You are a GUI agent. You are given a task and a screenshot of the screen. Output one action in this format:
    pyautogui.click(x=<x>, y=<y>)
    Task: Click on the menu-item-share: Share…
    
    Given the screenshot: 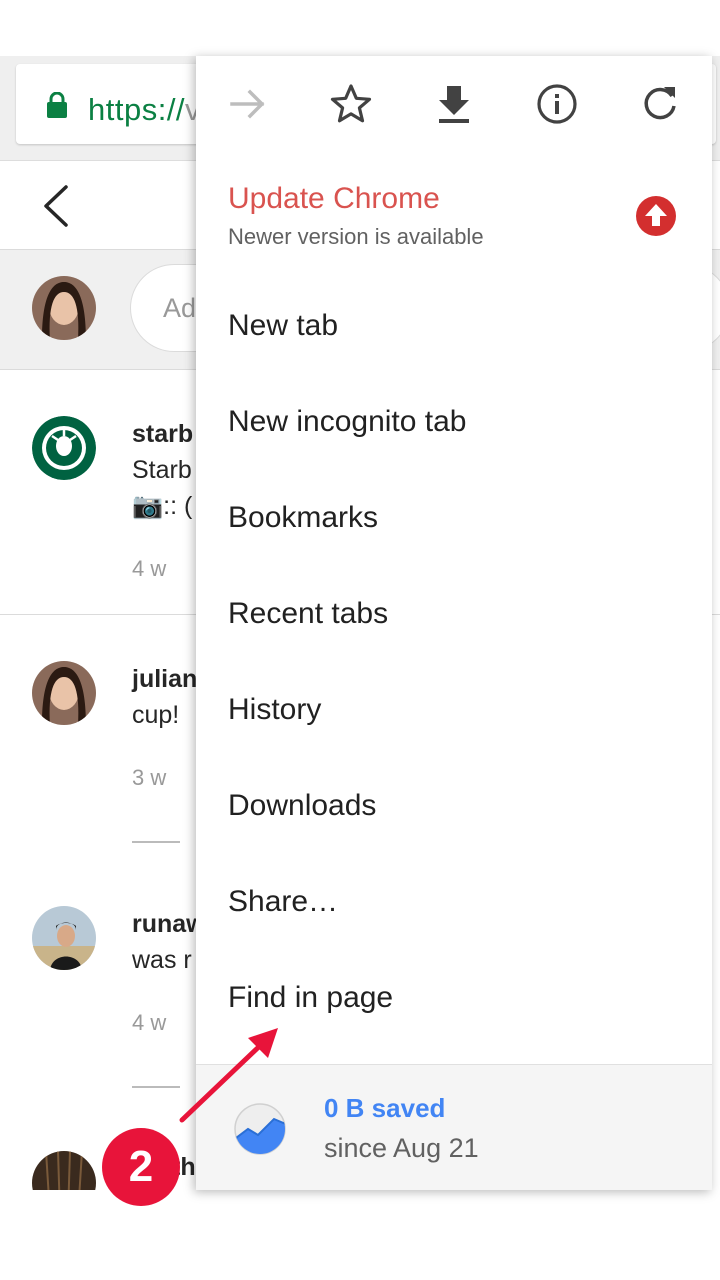 What is the action you would take?
    pyautogui.click(x=454, y=902)
    